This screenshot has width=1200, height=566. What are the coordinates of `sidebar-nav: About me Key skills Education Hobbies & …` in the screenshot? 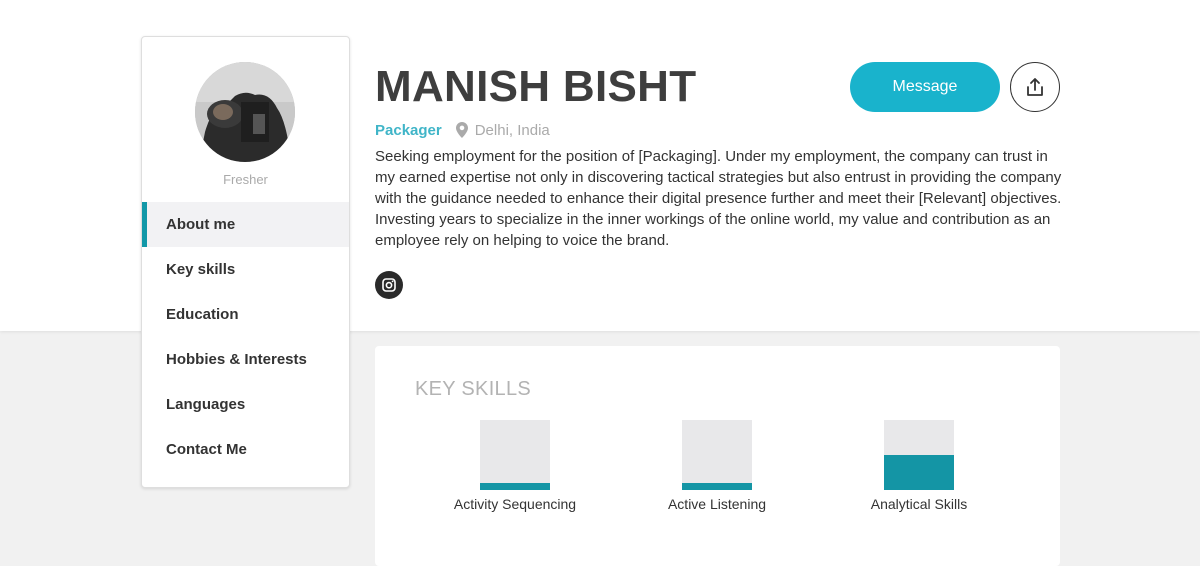 It's located at (245, 337).